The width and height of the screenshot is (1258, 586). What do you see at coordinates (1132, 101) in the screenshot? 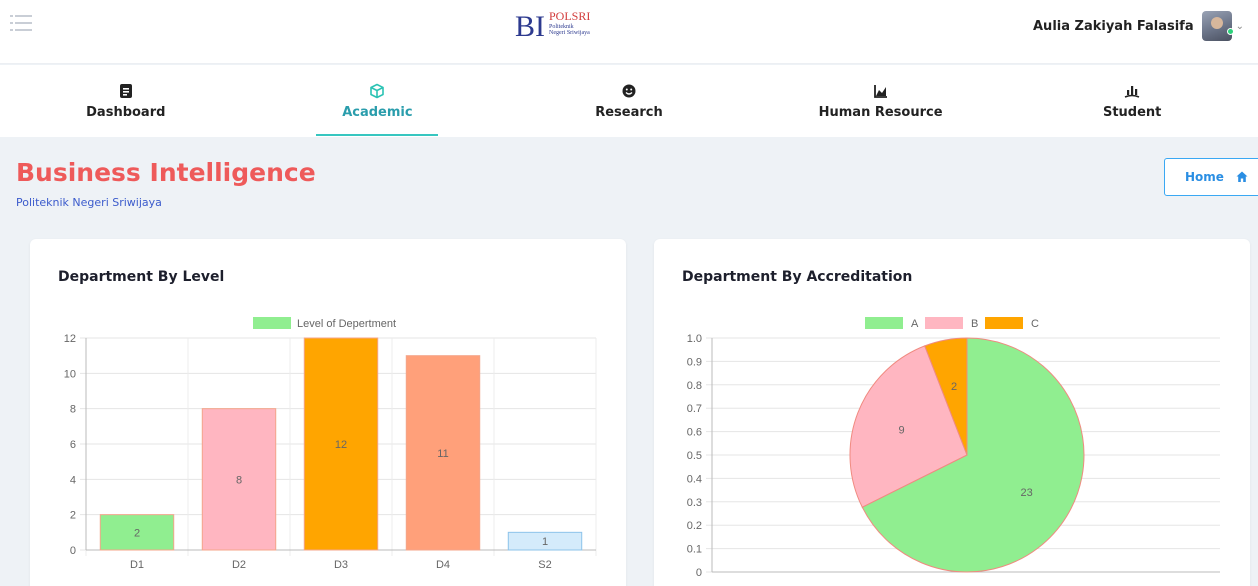
I see `nav-item-student: Student` at bounding box center [1132, 101].